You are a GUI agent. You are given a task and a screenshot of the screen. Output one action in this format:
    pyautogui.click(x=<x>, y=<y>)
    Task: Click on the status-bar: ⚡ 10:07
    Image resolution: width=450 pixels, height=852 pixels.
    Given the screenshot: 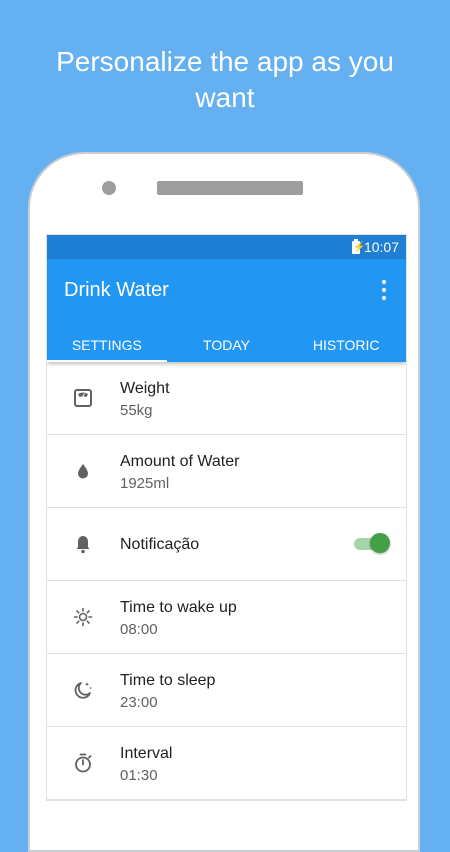 What is the action you would take?
    pyautogui.click(x=226, y=247)
    